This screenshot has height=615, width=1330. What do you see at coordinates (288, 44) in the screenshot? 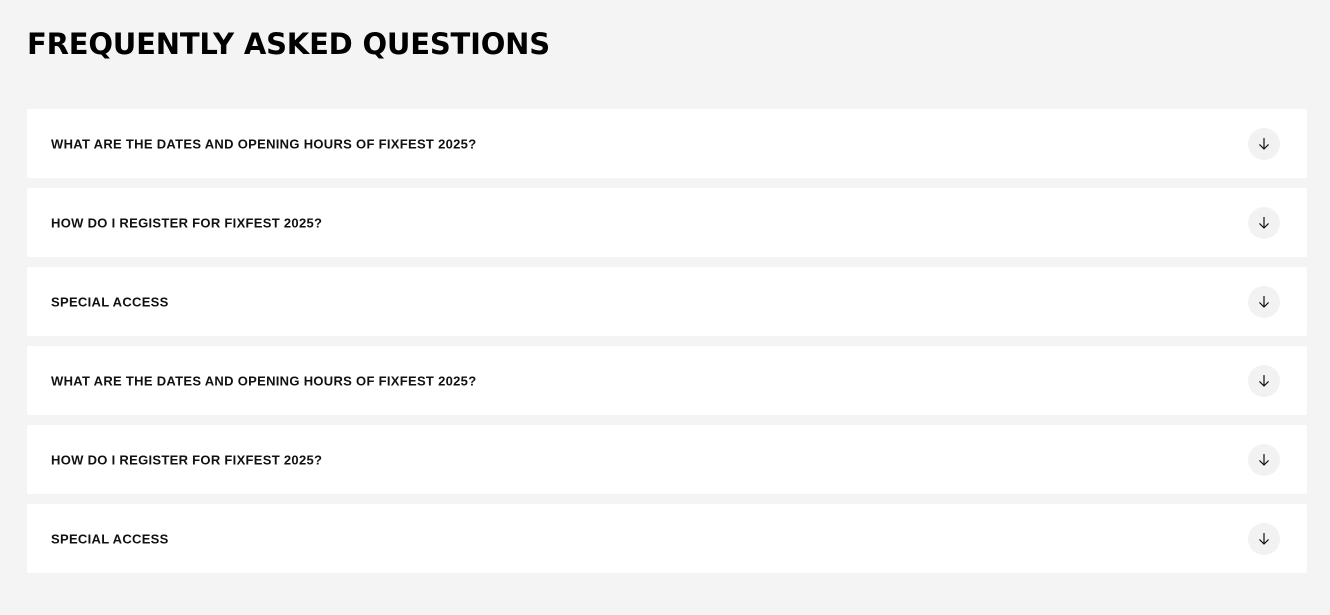
I see `page-title: FREQUENTLY ASKED QUESTIONS` at bounding box center [288, 44].